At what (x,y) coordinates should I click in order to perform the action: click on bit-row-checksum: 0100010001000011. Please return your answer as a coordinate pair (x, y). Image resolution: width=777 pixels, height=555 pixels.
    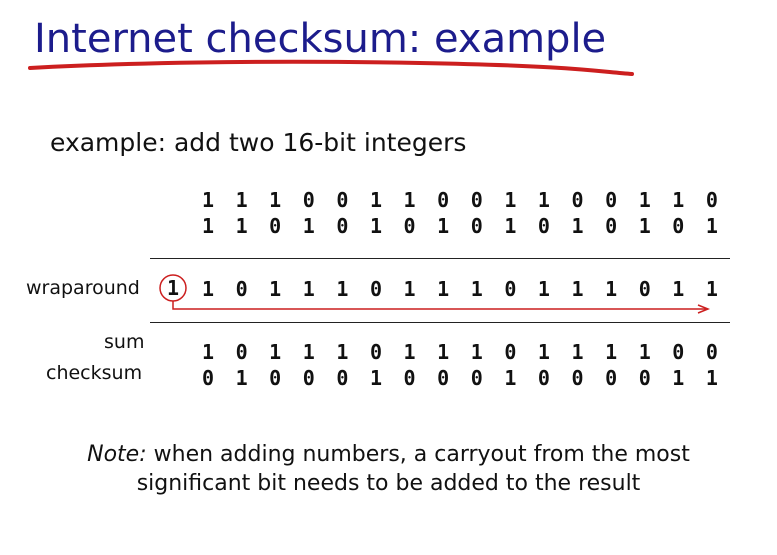
    Looking at the image, I should click on (460, 378).